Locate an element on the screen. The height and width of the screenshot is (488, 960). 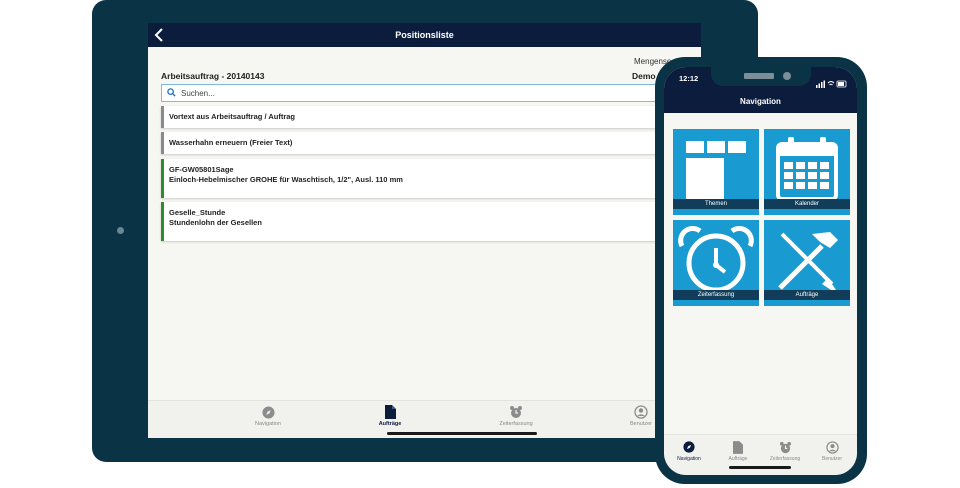
demo-label: Demo is located at coordinates (644, 76).